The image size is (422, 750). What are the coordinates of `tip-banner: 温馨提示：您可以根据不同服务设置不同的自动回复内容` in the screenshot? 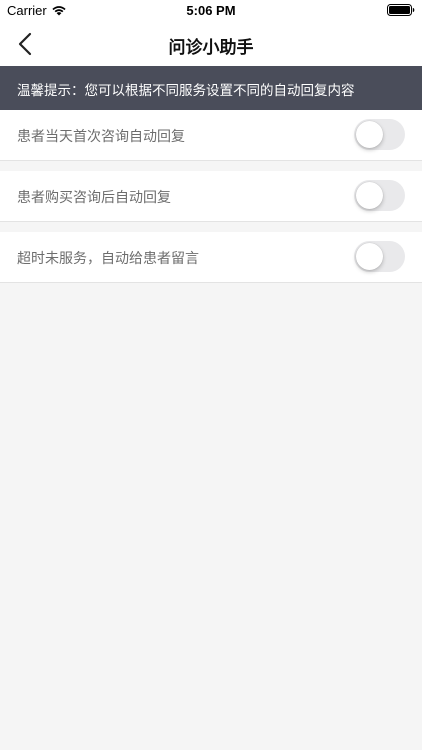 It's located at (211, 88).